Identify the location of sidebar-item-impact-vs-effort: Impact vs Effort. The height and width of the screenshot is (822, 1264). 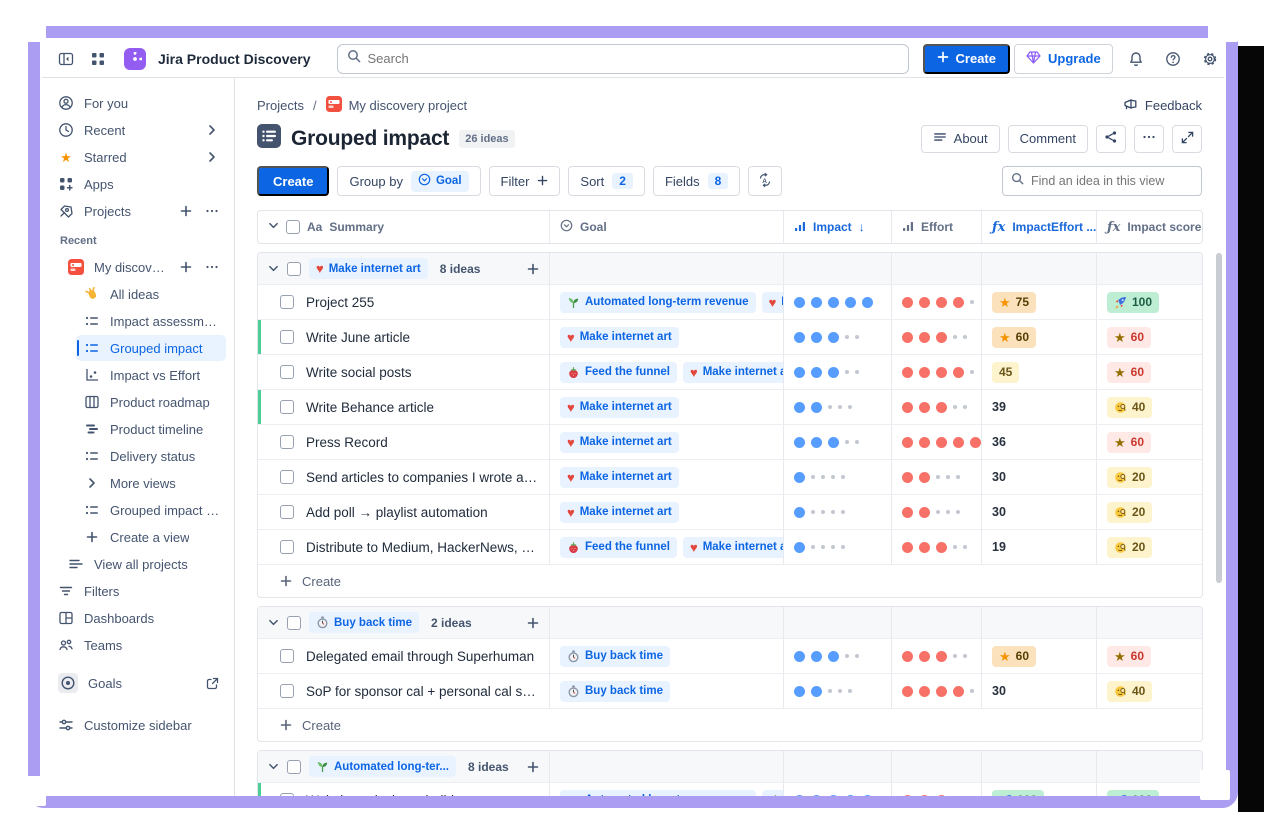
(151, 375).